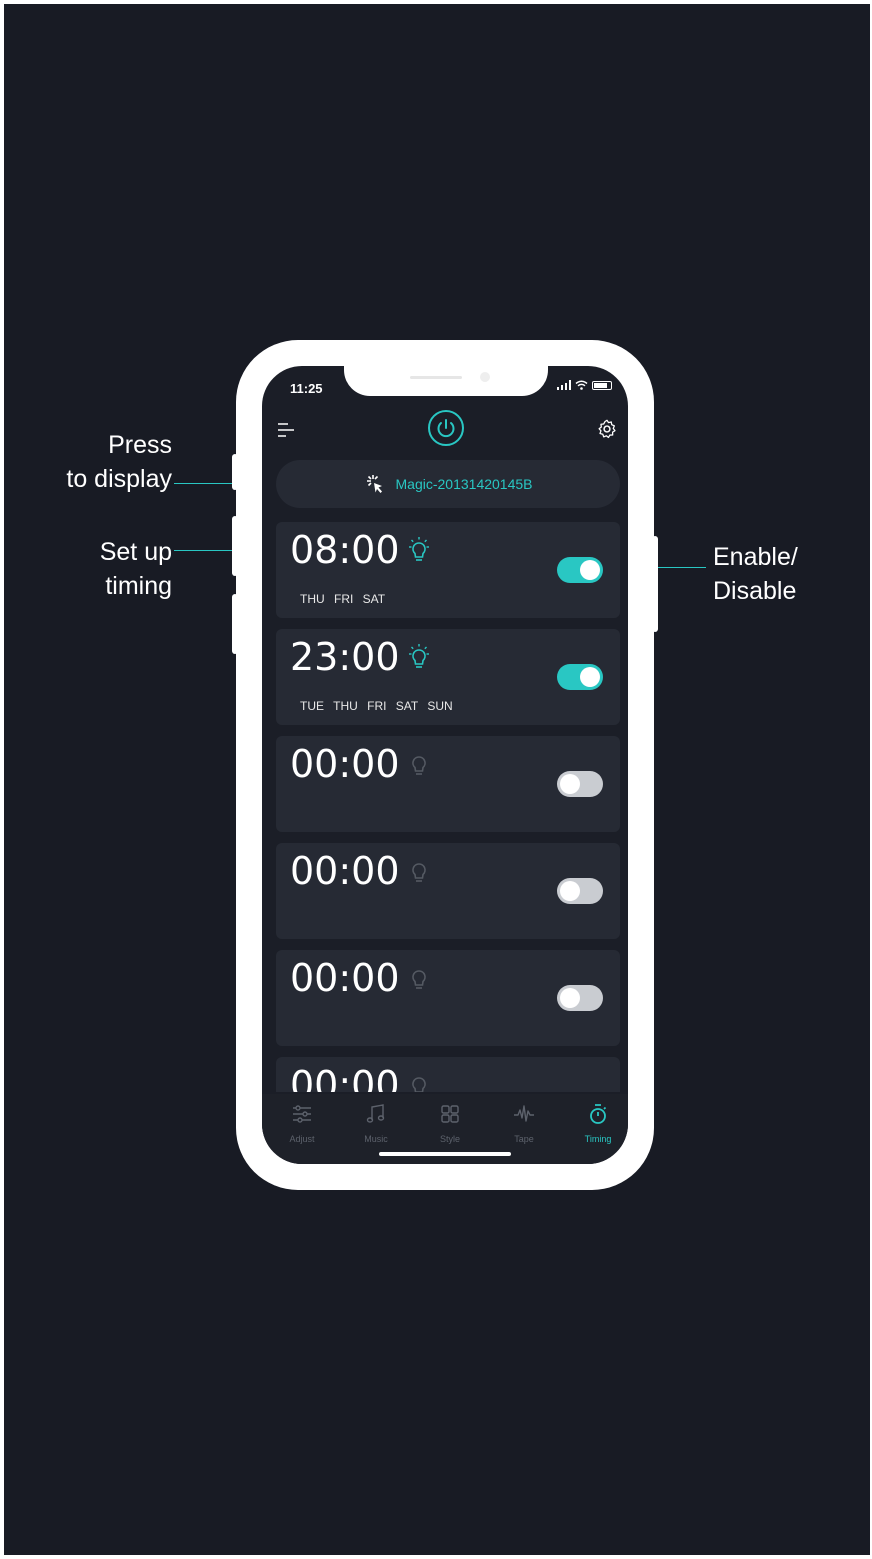 This screenshot has width=872, height=1559. Describe the element at coordinates (343, 599) in the screenshot. I see `timer-days: THU FRI SAT` at that location.